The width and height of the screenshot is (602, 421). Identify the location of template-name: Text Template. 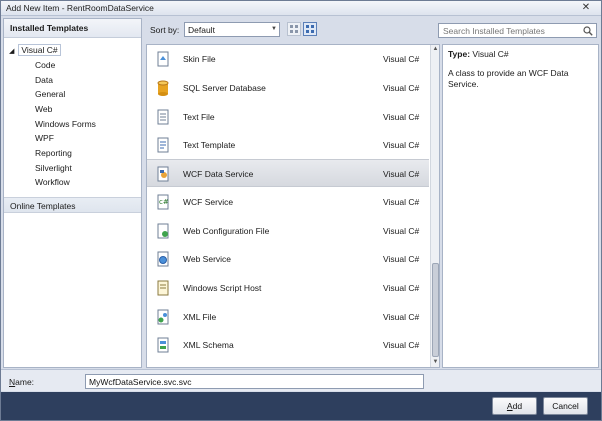
(209, 145).